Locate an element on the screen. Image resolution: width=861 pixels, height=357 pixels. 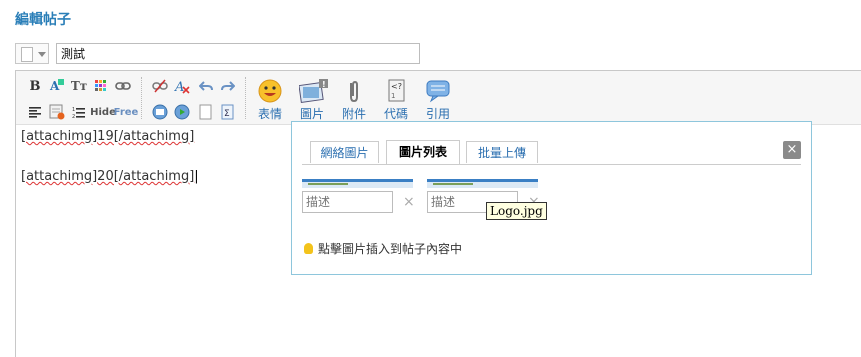
emoticon-button: 表情 is located at coordinates (270, 100).